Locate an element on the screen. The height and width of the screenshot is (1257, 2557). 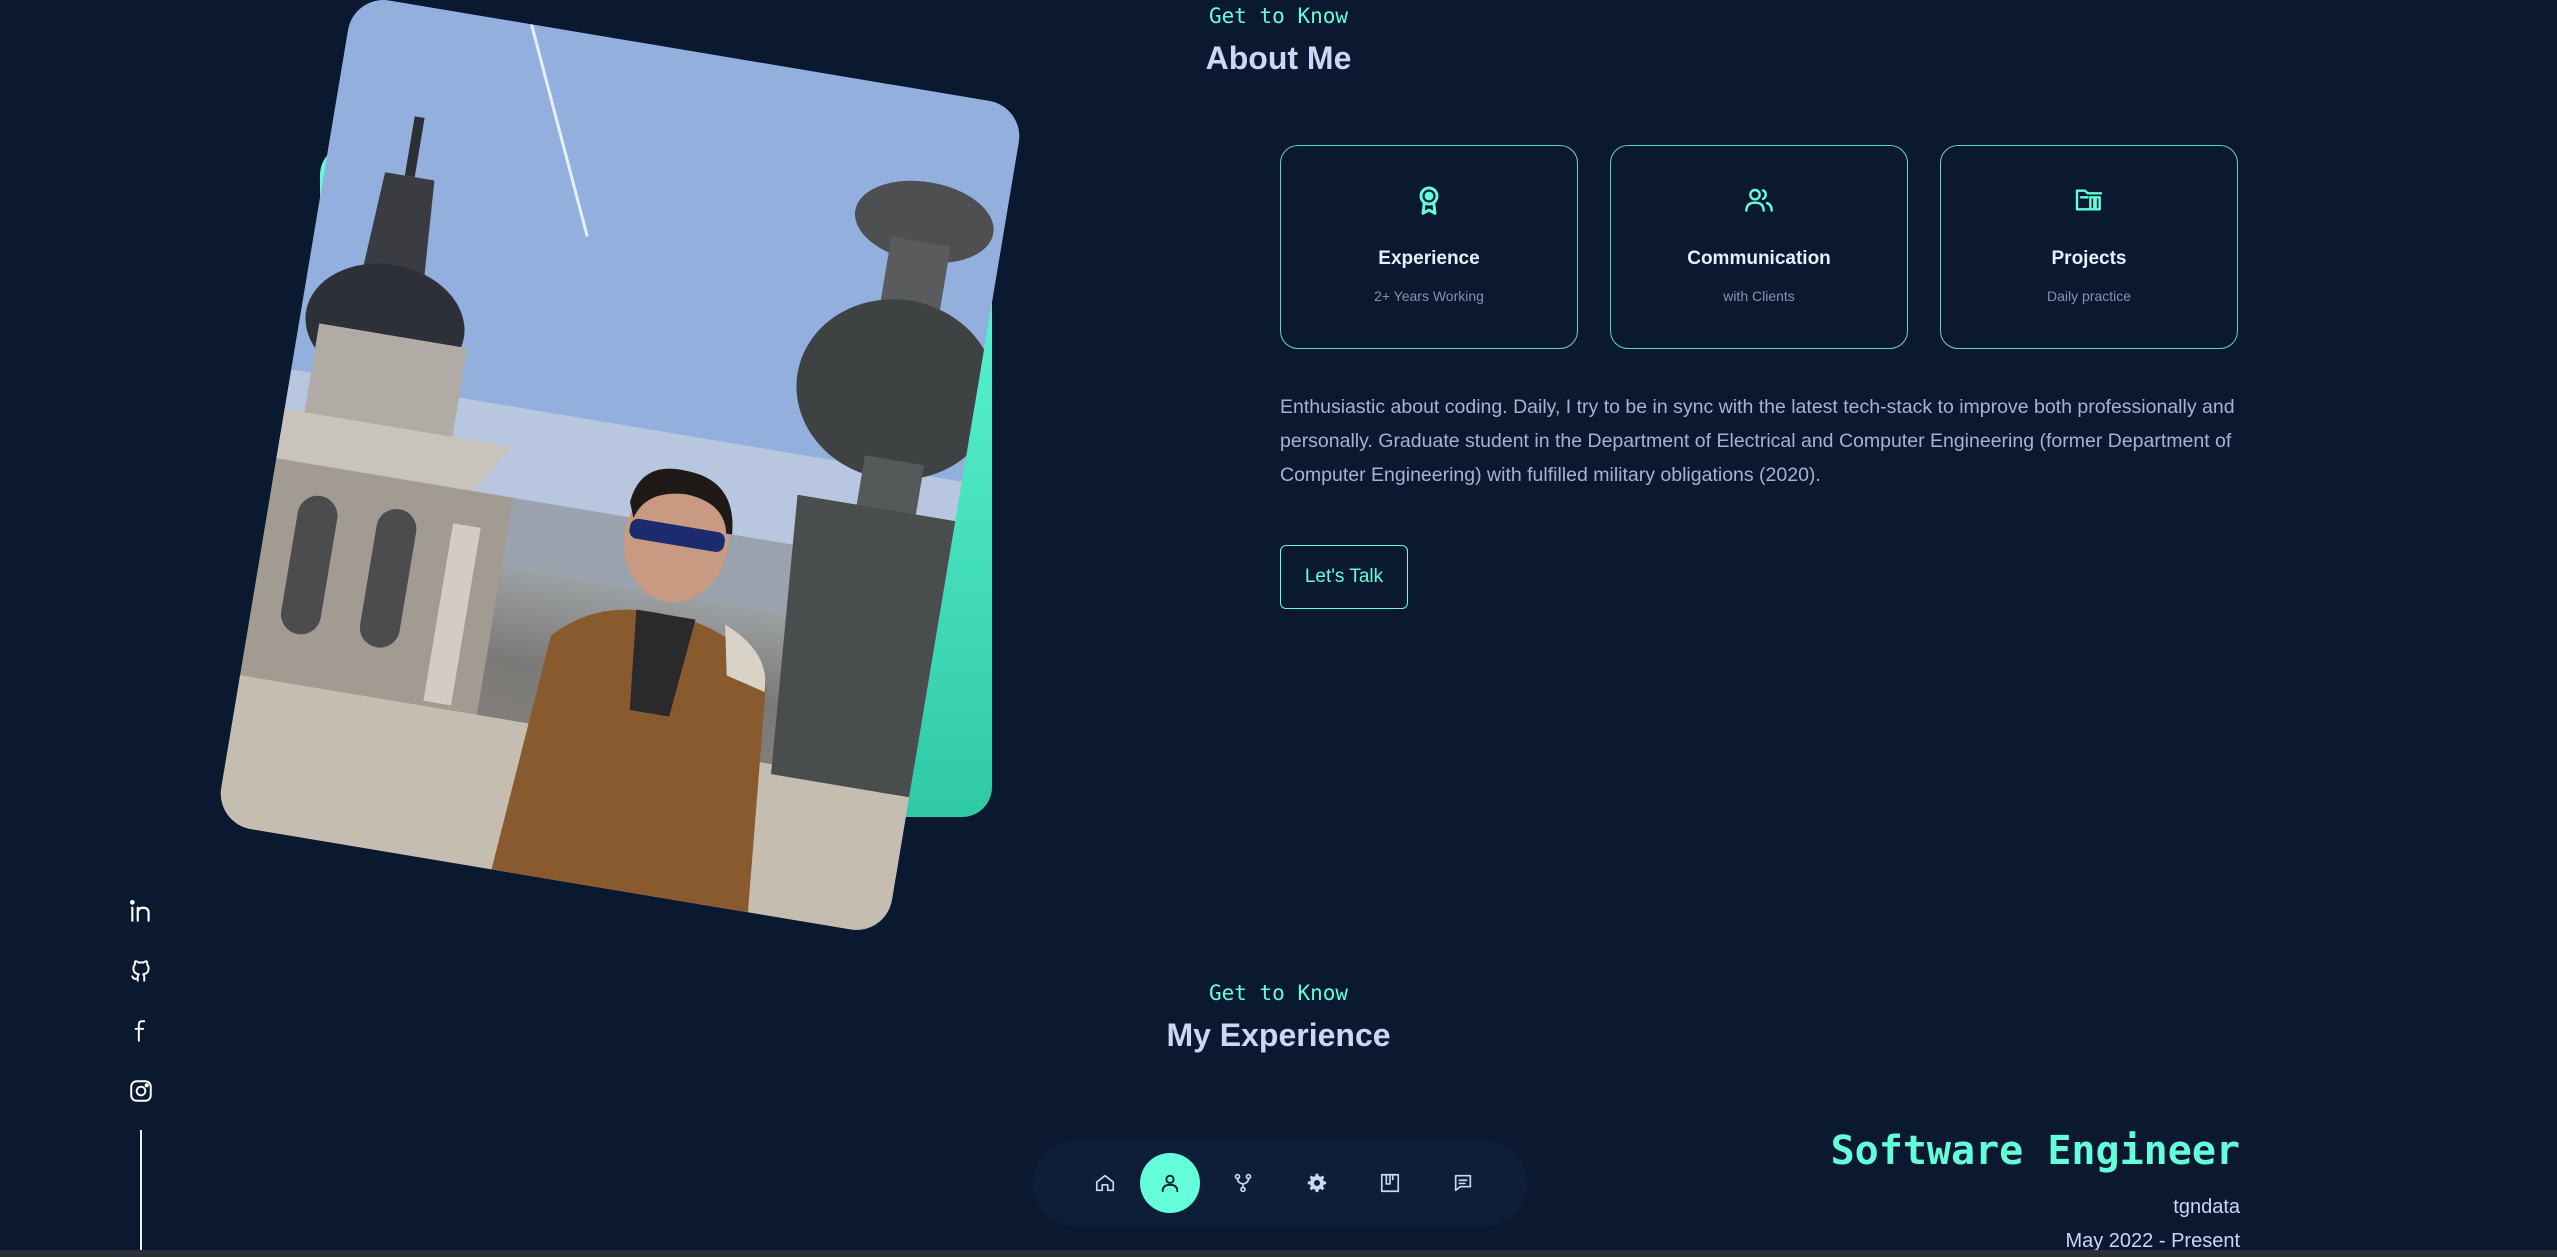
users-icon is located at coordinates (1759, 200).